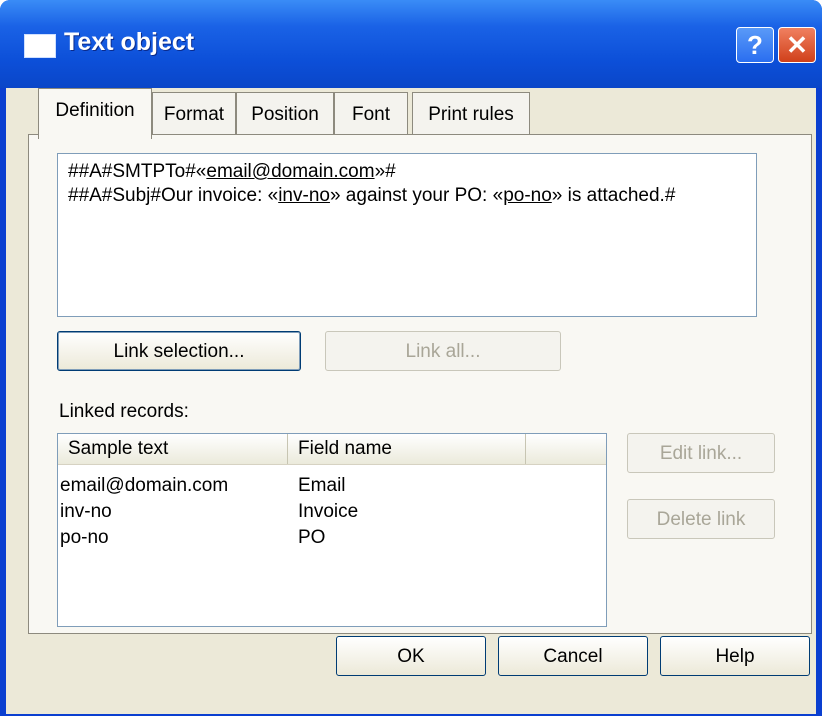  What do you see at coordinates (619, 195) in the screenshot?
I see `text-segment: is attached.#` at bounding box center [619, 195].